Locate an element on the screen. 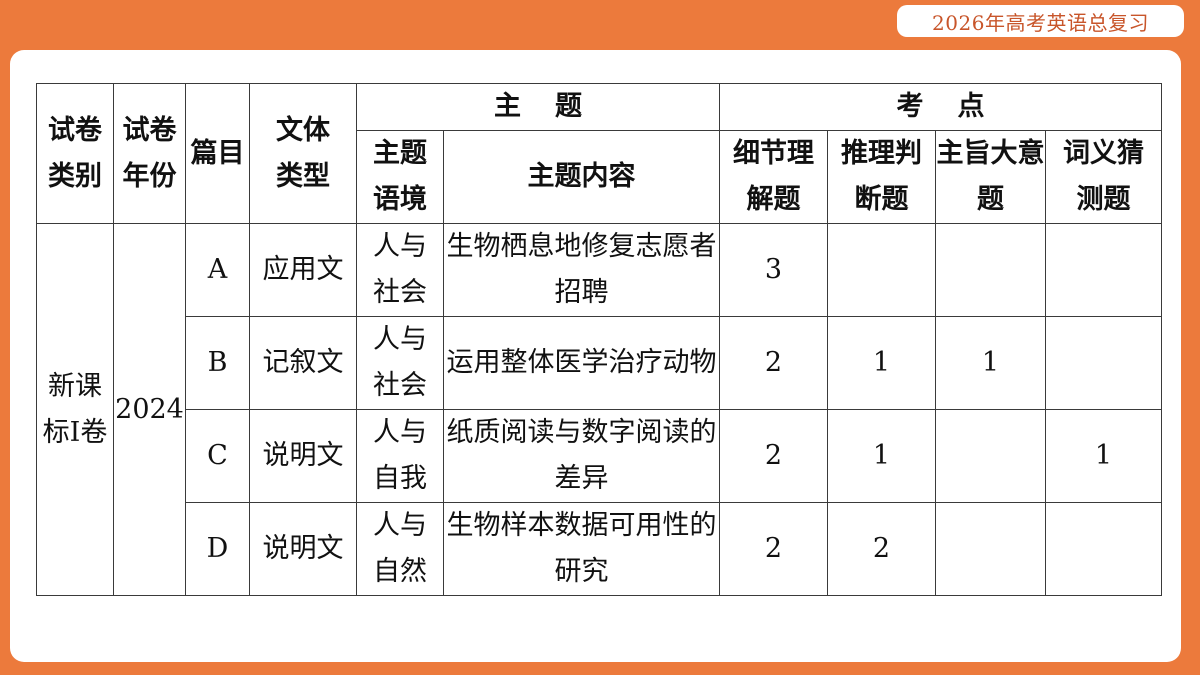 This screenshot has width=1200, height=675. header-theme-context: 主题语境 is located at coordinates (400, 177).